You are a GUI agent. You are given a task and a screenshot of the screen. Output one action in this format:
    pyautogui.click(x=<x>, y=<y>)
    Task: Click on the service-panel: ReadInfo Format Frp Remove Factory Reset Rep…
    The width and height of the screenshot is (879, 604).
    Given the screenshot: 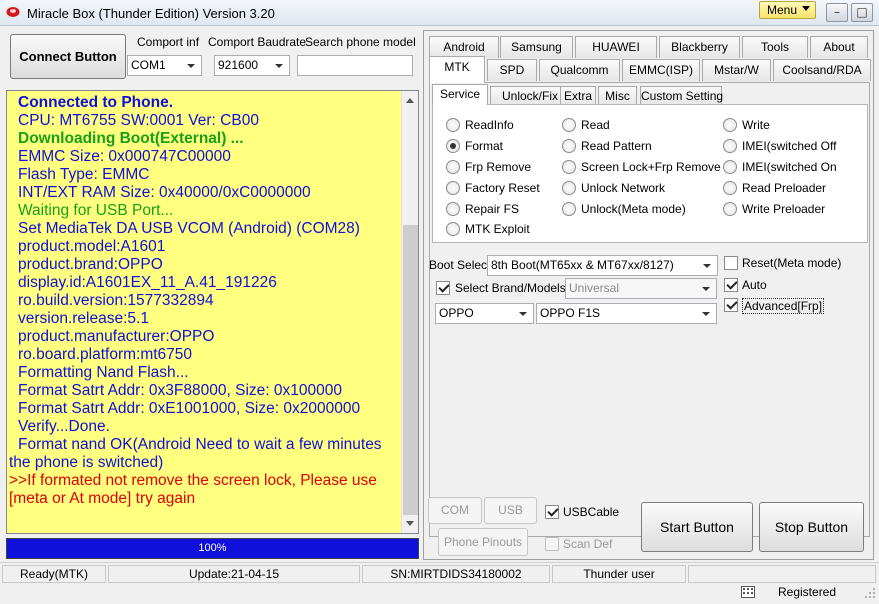 What is the action you would take?
    pyautogui.click(x=650, y=173)
    